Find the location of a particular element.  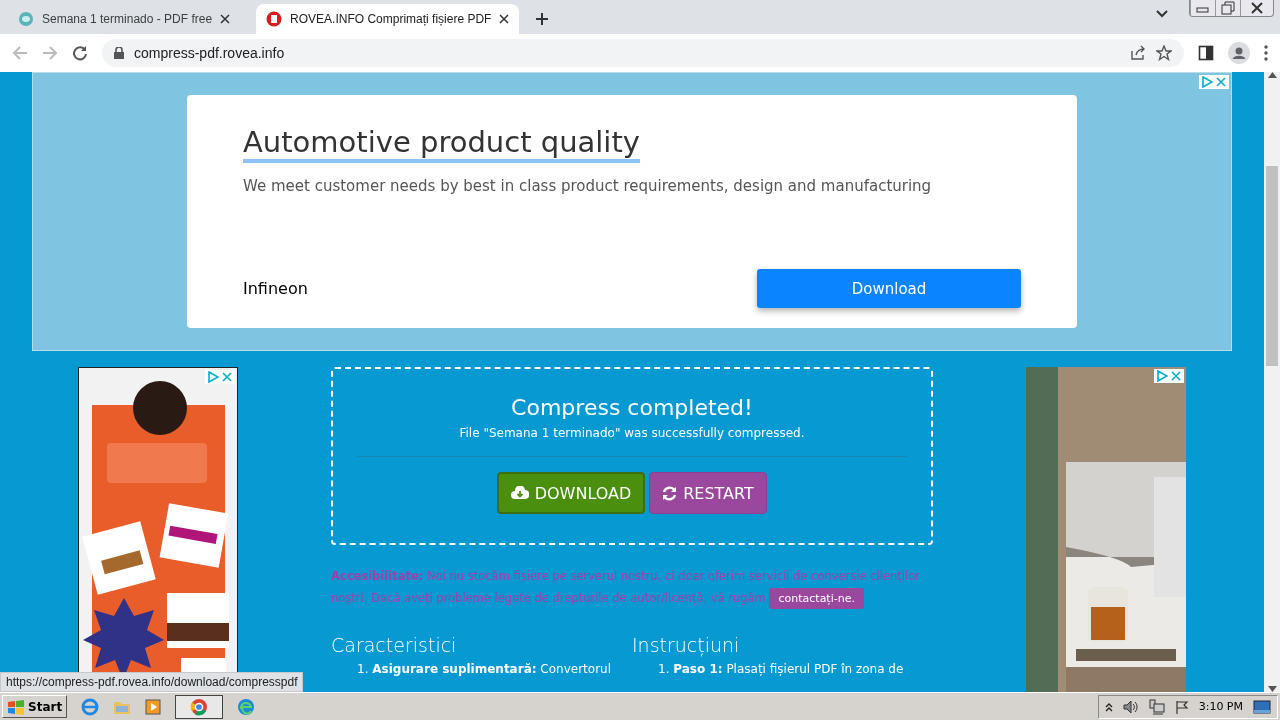

status-url: https://compress-pdf.rovea.info/download/compresspdf is located at coordinates (152, 682).